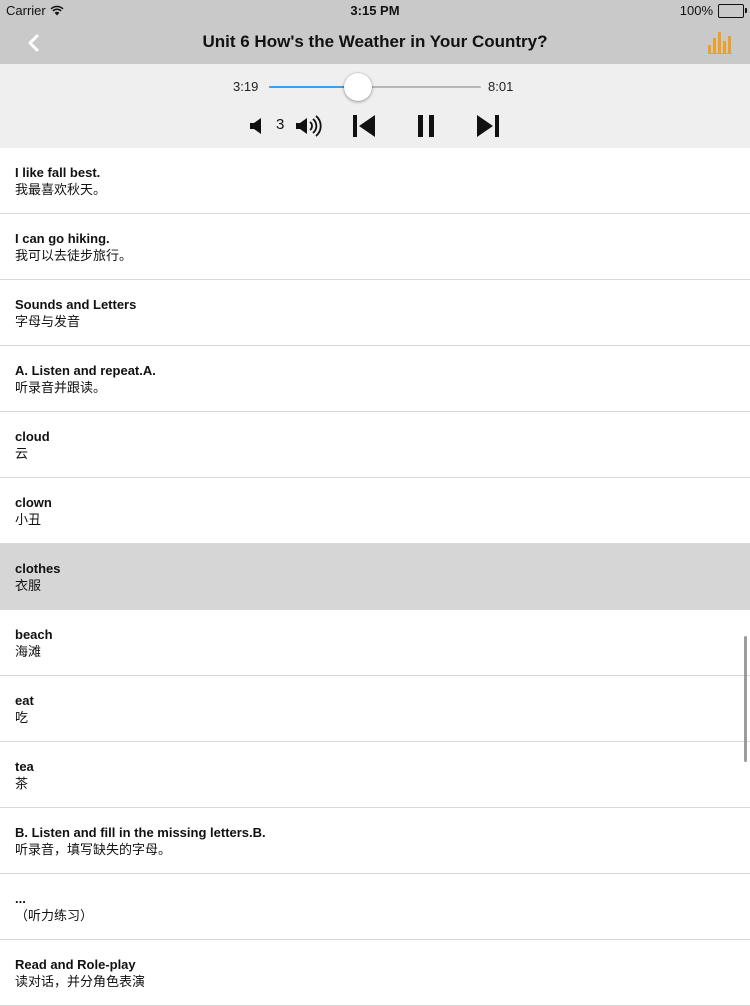 This screenshot has height=1006, width=750. What do you see at coordinates (32, 436) in the screenshot?
I see `sentence-english: cloud` at bounding box center [32, 436].